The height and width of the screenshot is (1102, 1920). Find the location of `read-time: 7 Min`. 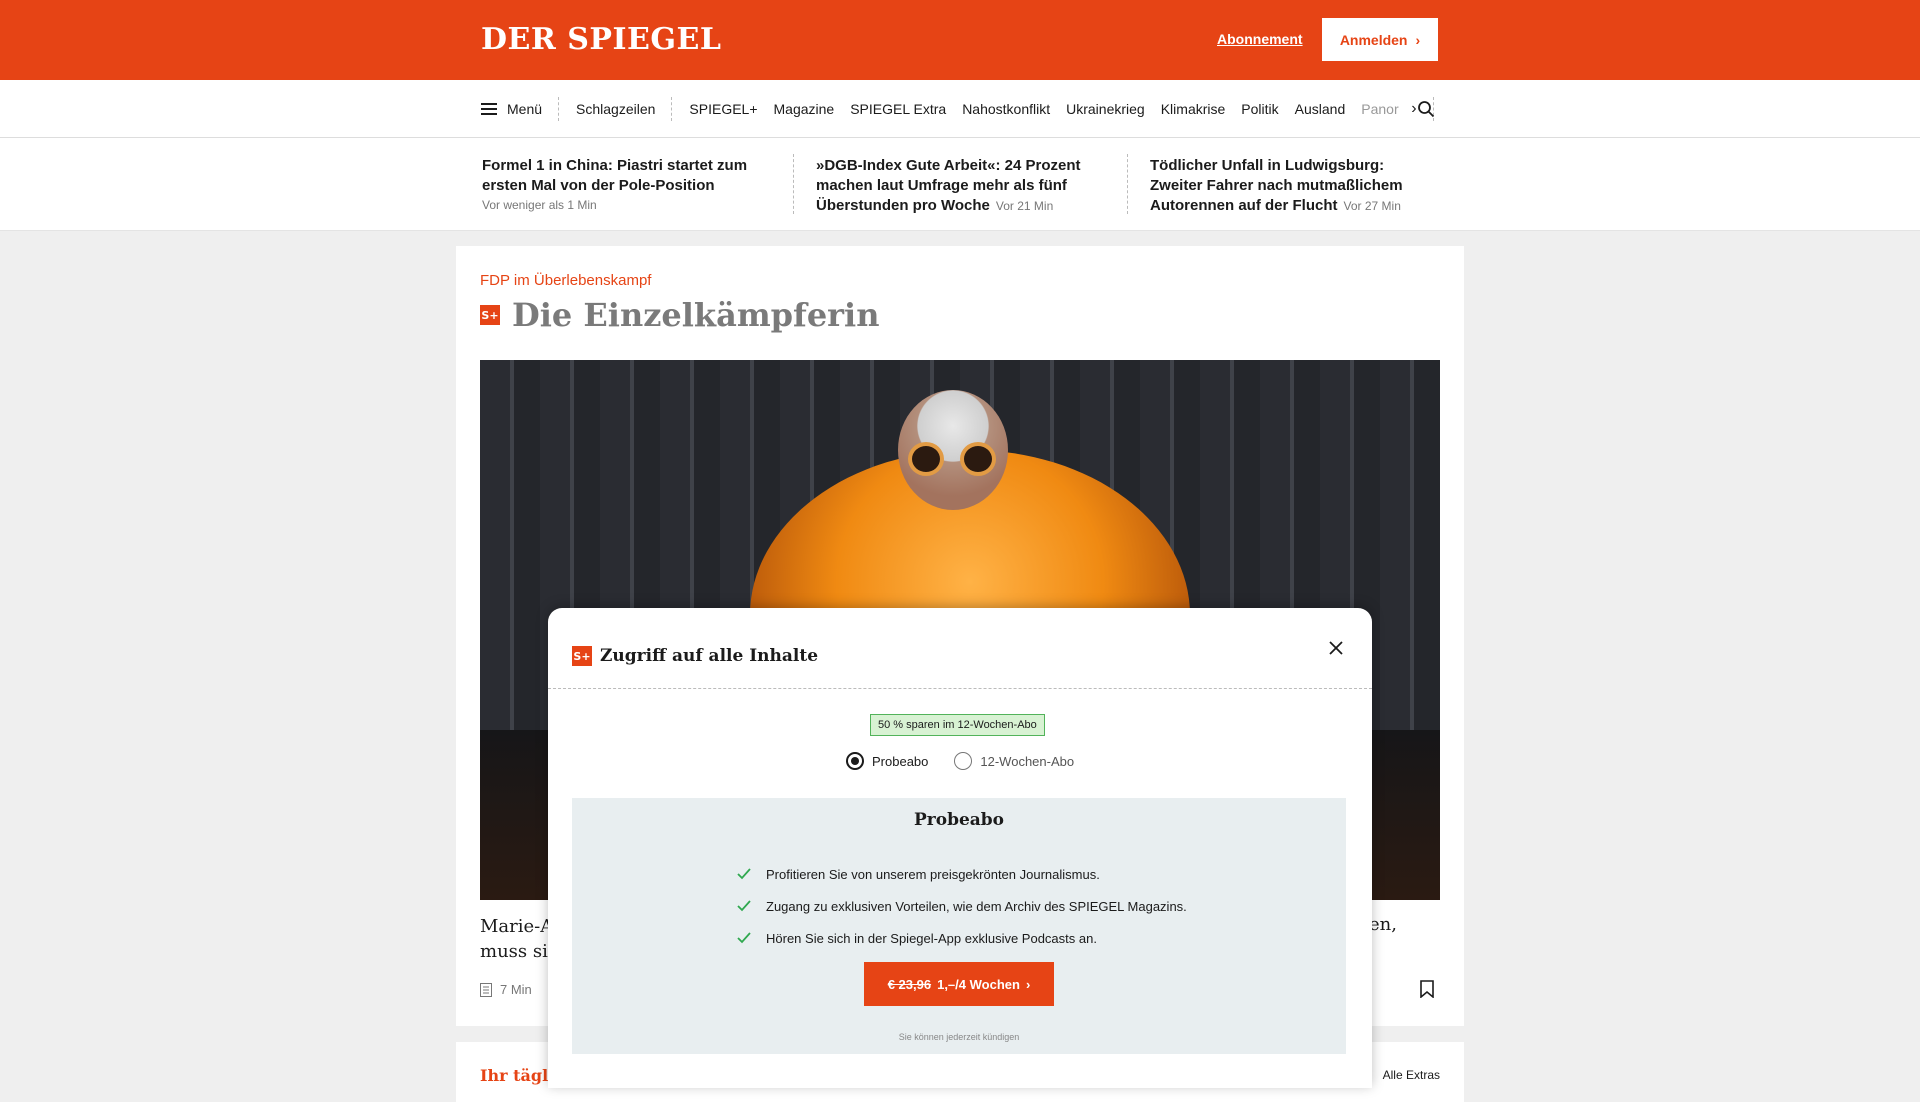

read-time: 7 Min is located at coordinates (506, 989).